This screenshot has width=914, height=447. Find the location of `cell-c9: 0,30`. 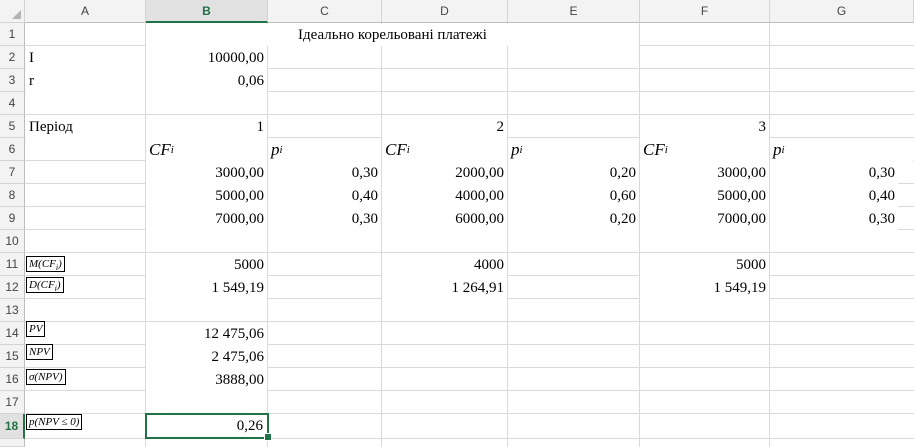

cell-c9: 0,30 is located at coordinates (324, 219).